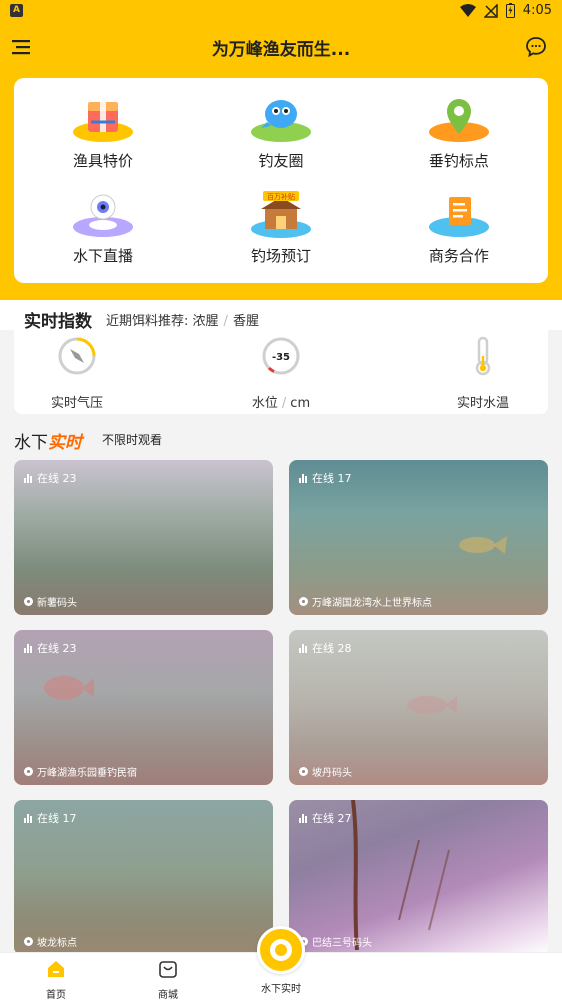 This screenshot has width=562, height=1000. I want to click on thermometer-icon, so click(483, 356).